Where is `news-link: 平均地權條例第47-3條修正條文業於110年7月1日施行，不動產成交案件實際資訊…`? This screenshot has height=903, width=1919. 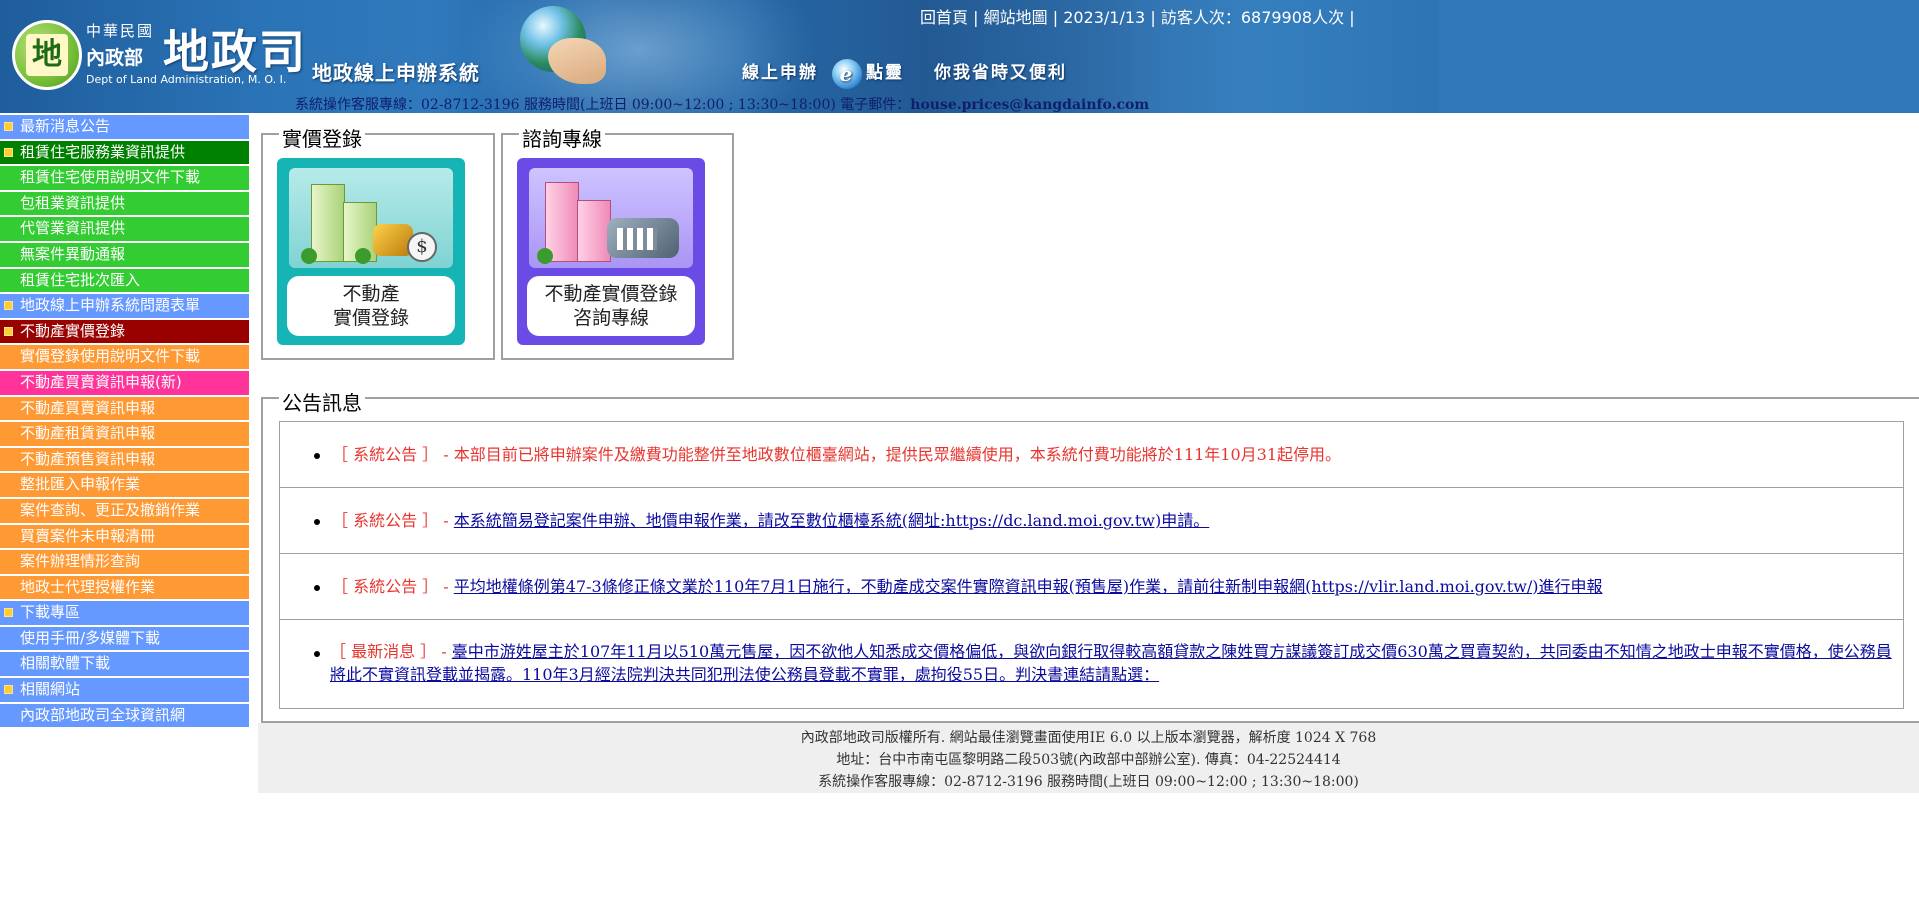 news-link: 平均地權條例第47-3條修正條文業於110年7月1日施行，不動產成交案件實際資訊… is located at coordinates (1028, 586).